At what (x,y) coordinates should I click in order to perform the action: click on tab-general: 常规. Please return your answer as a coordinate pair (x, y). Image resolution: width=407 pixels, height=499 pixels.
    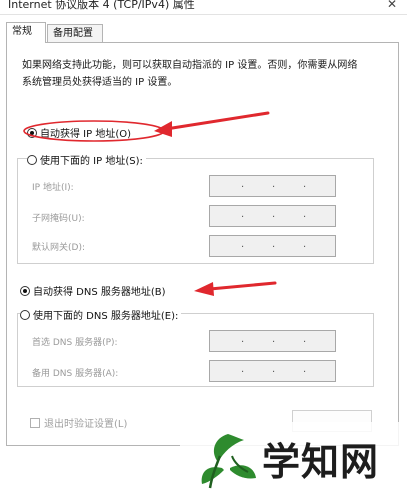
    Looking at the image, I should click on (26, 32).